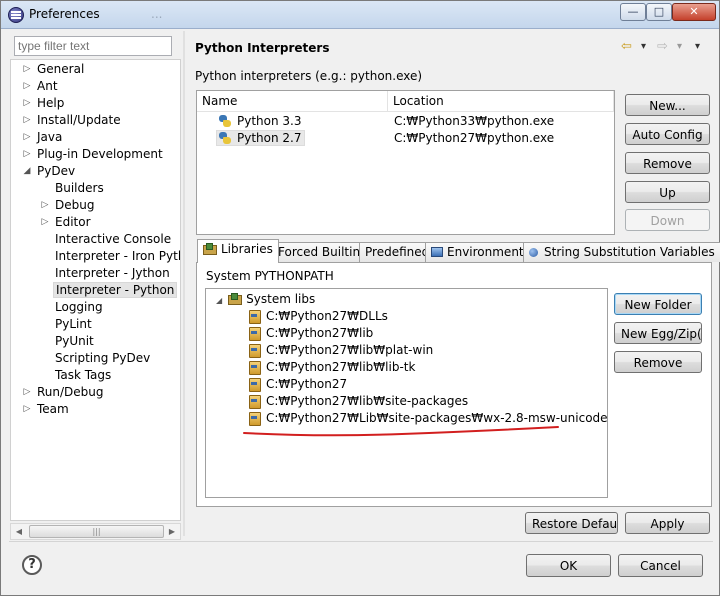 This screenshot has width=720, height=596. I want to click on remove-path-button: Remove, so click(658, 362).